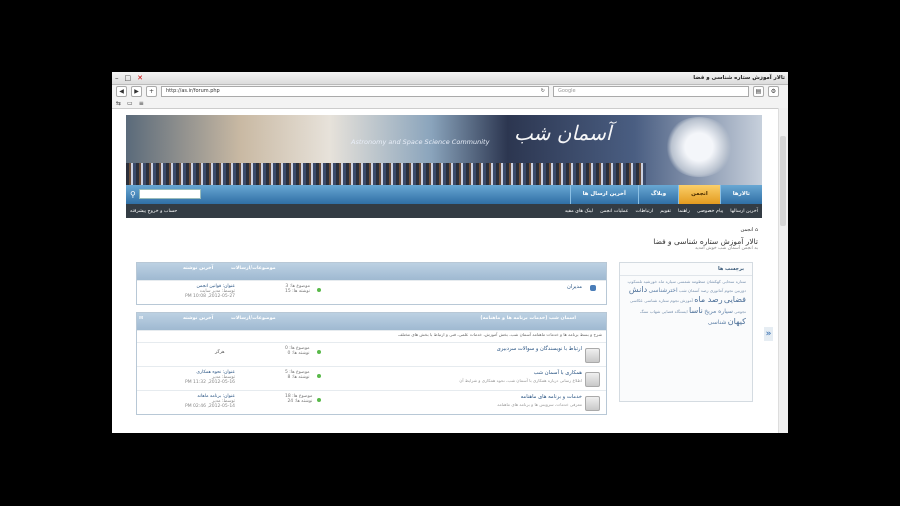 The image size is (900, 506). I want to click on tag-small: ایستگاه فضایی شهاب سنگ, so click(664, 311).